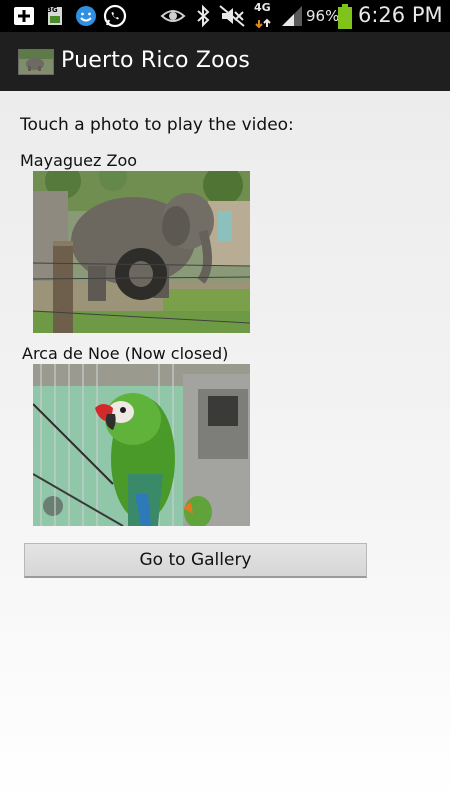 This screenshot has height=800, width=450. I want to click on app-icon, so click(36, 62).